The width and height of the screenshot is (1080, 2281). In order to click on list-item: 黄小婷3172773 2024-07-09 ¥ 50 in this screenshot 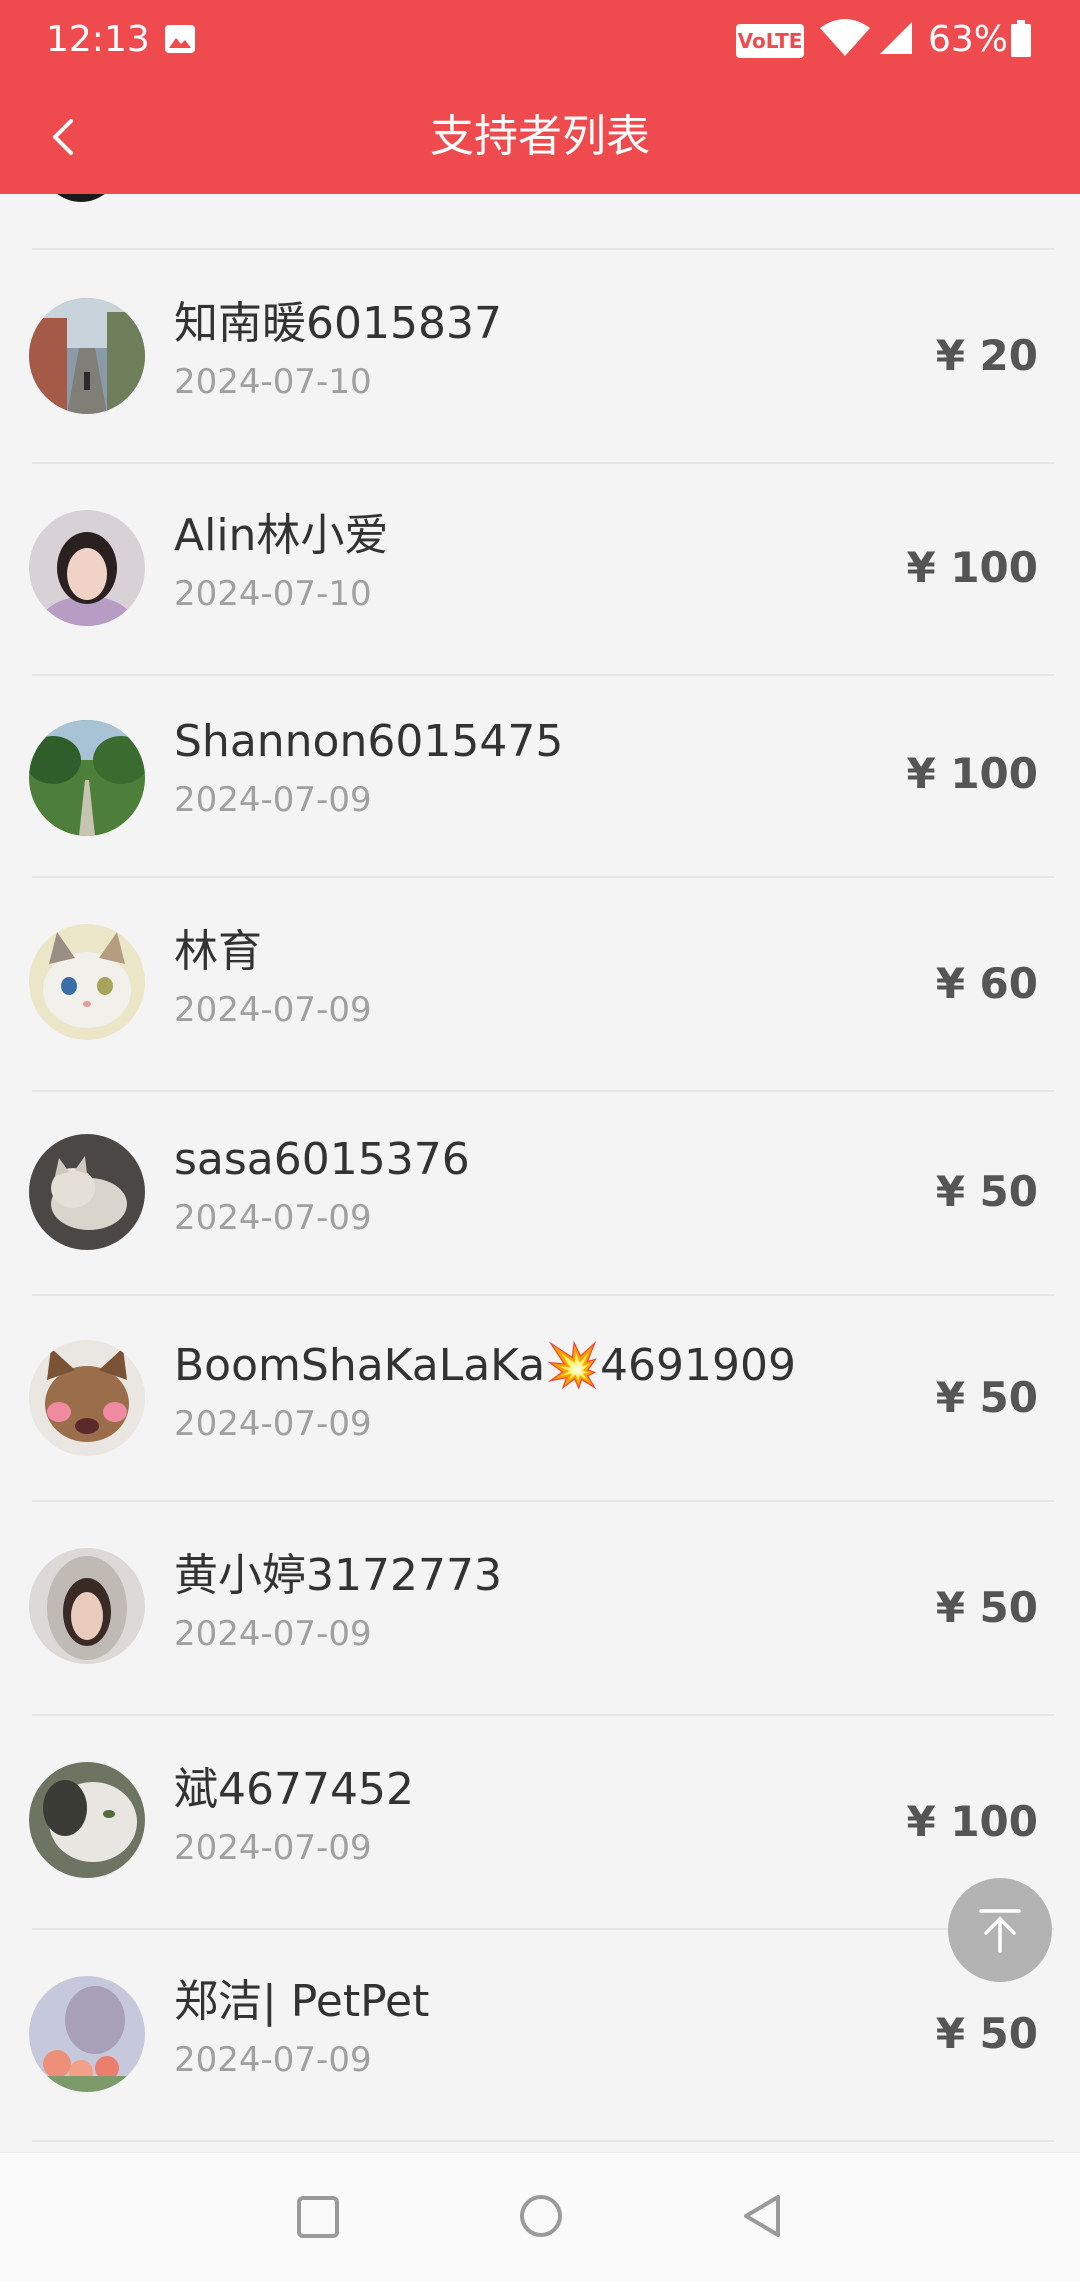, I will do `click(540, 1608)`.